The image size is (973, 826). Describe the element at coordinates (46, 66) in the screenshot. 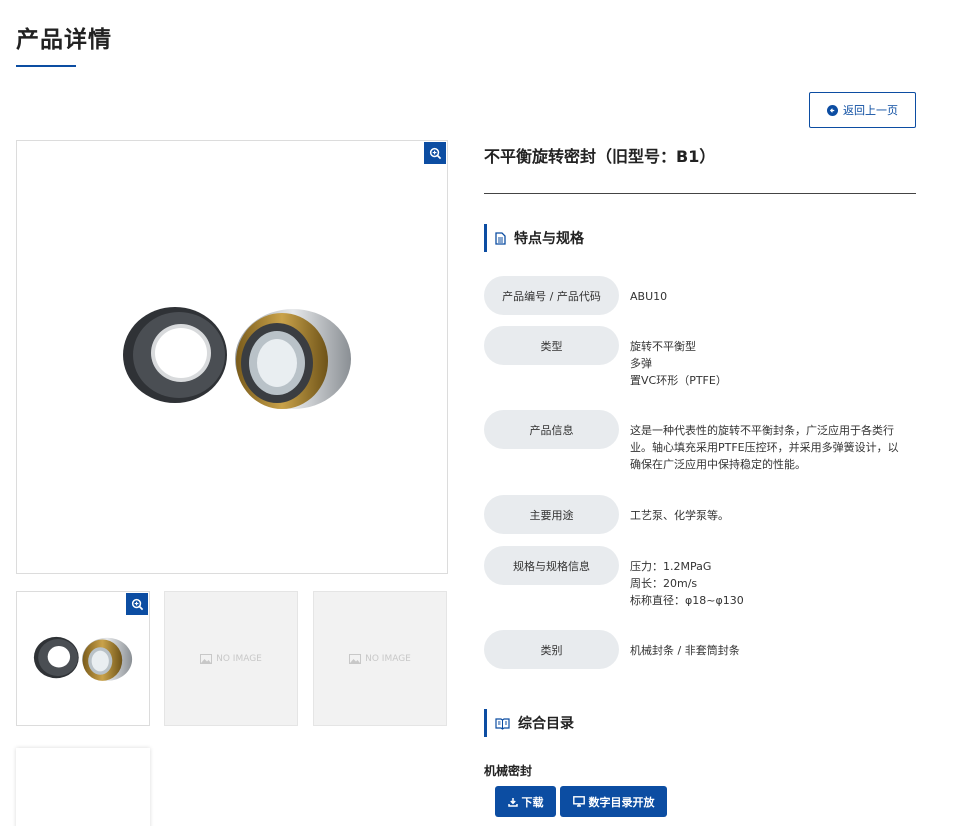

I see `title-underline` at that location.